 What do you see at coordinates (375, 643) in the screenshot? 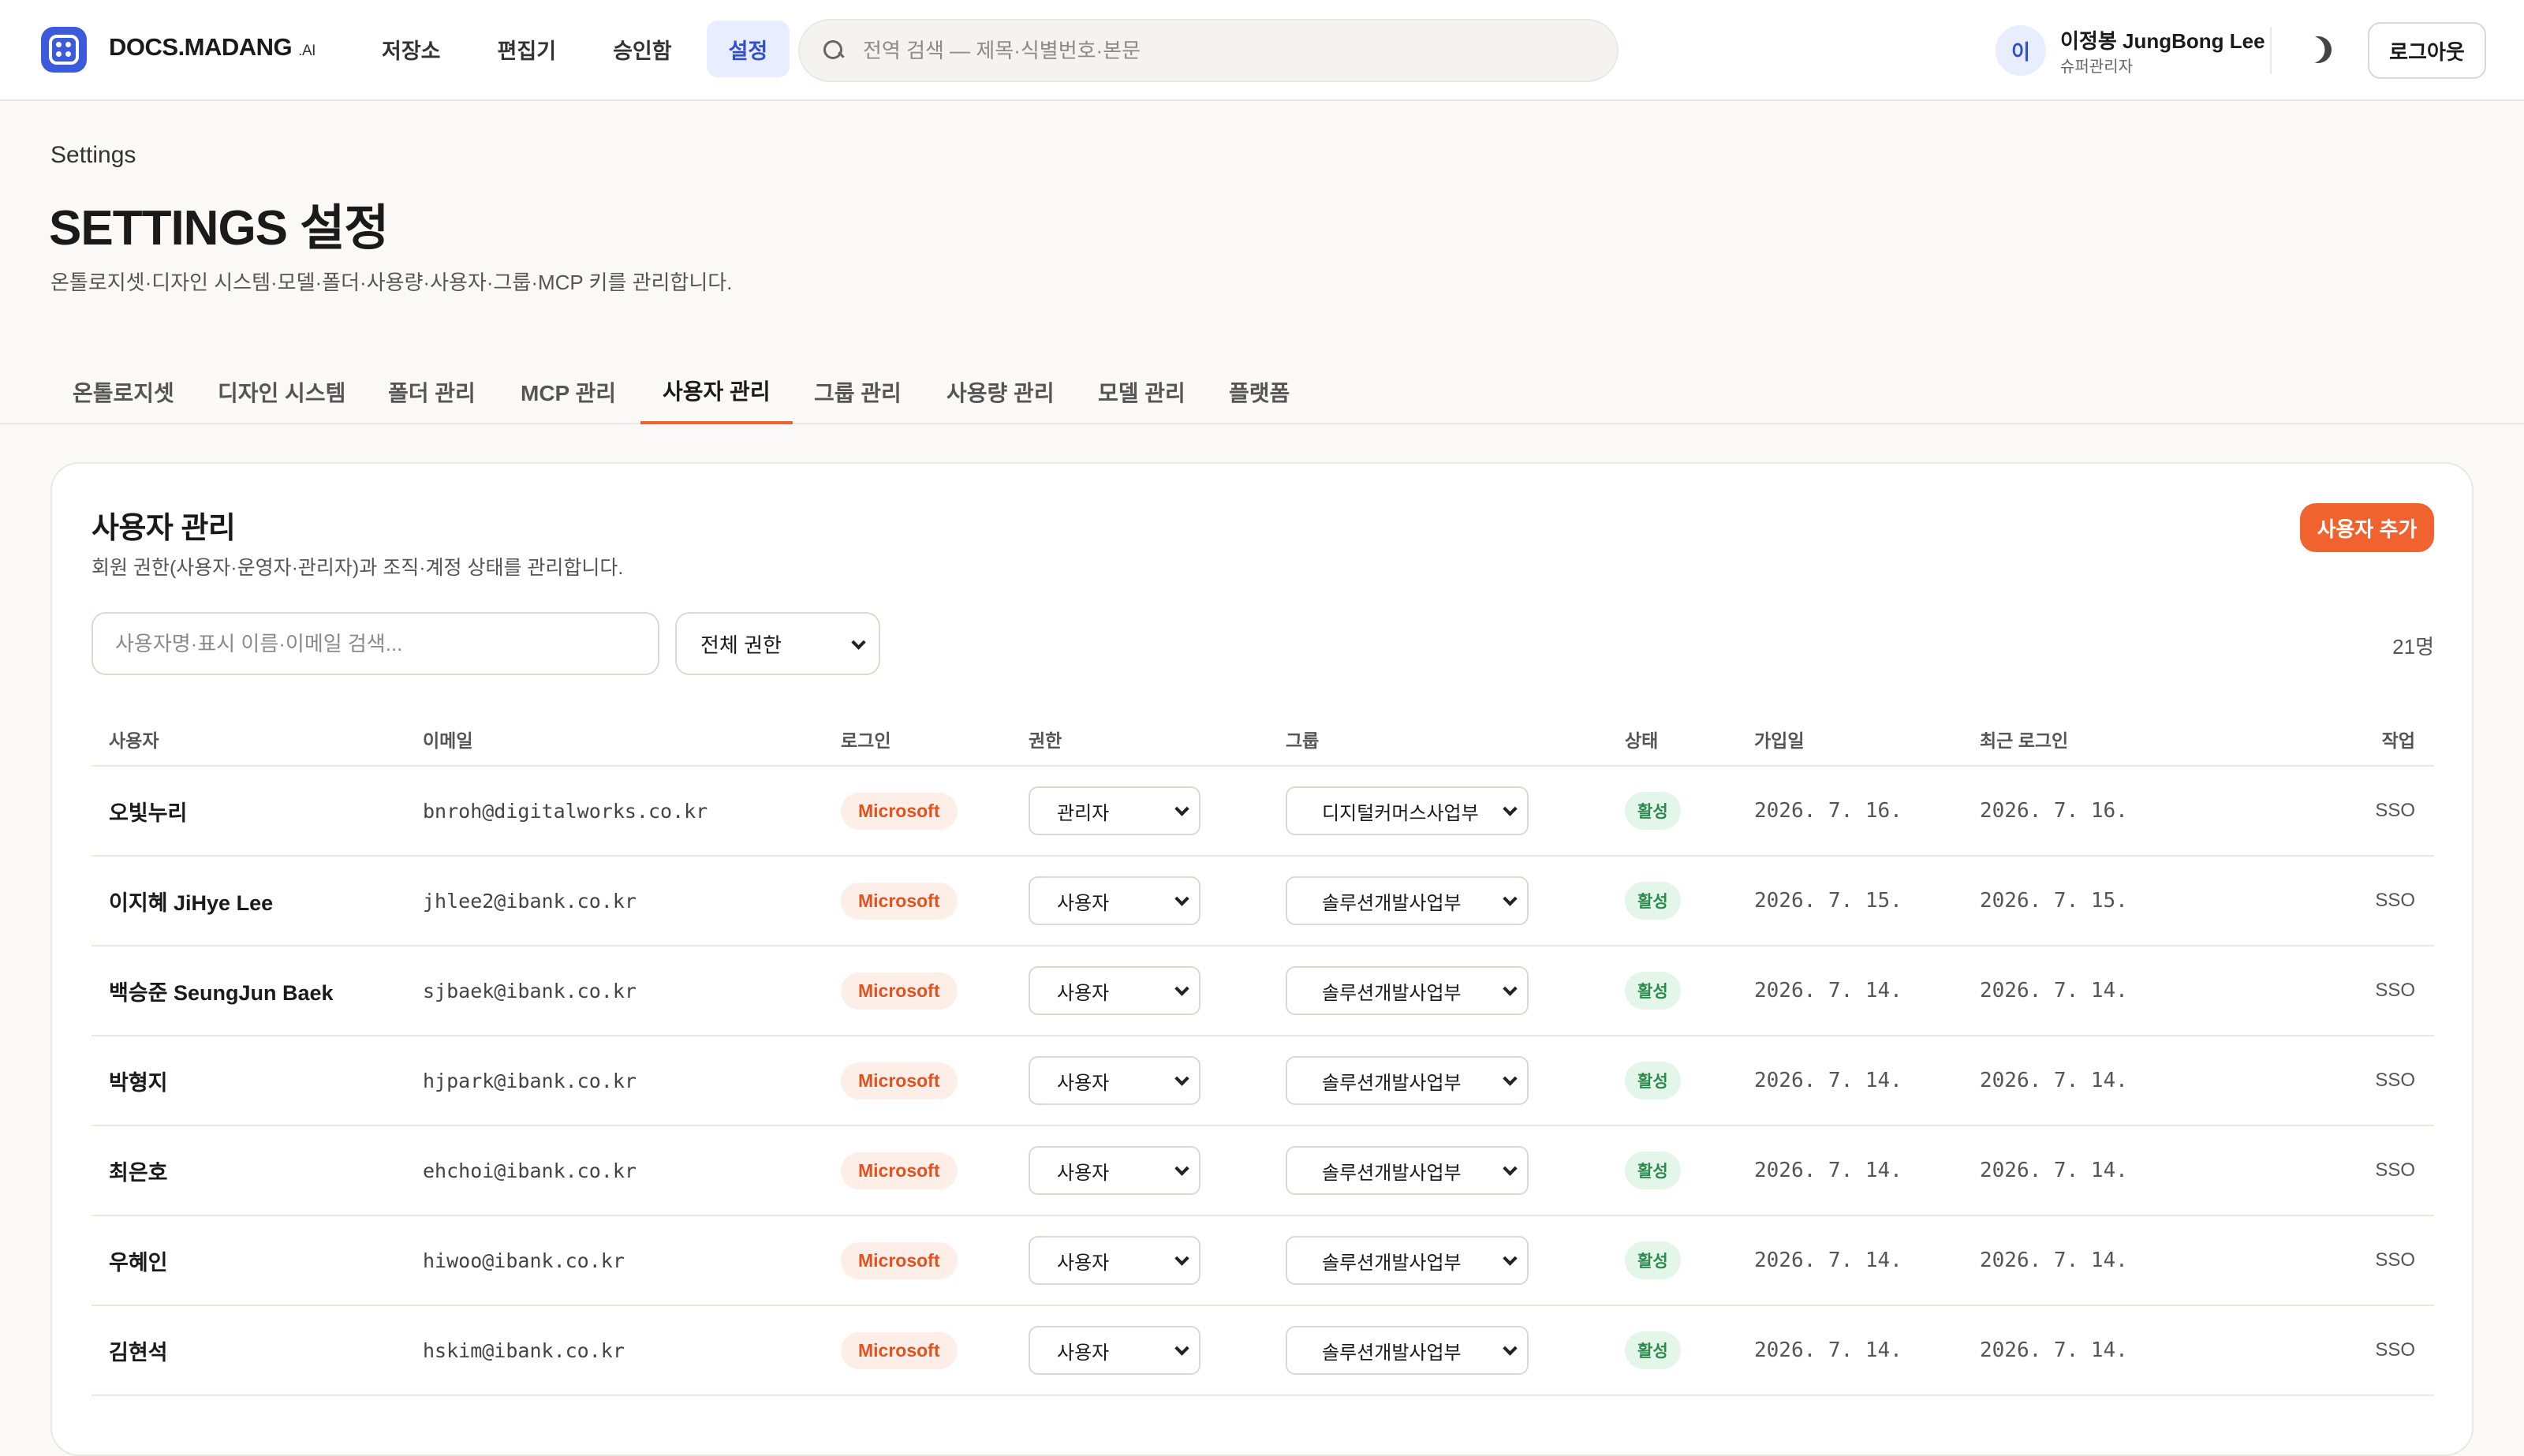
I see `user-search-input` at bounding box center [375, 643].